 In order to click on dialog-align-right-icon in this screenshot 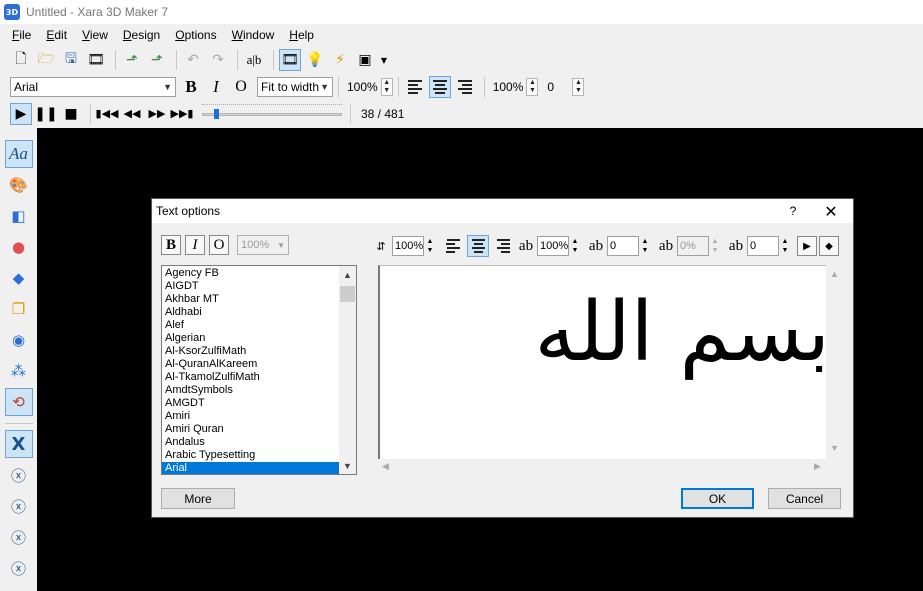, I will do `click(503, 246)`.